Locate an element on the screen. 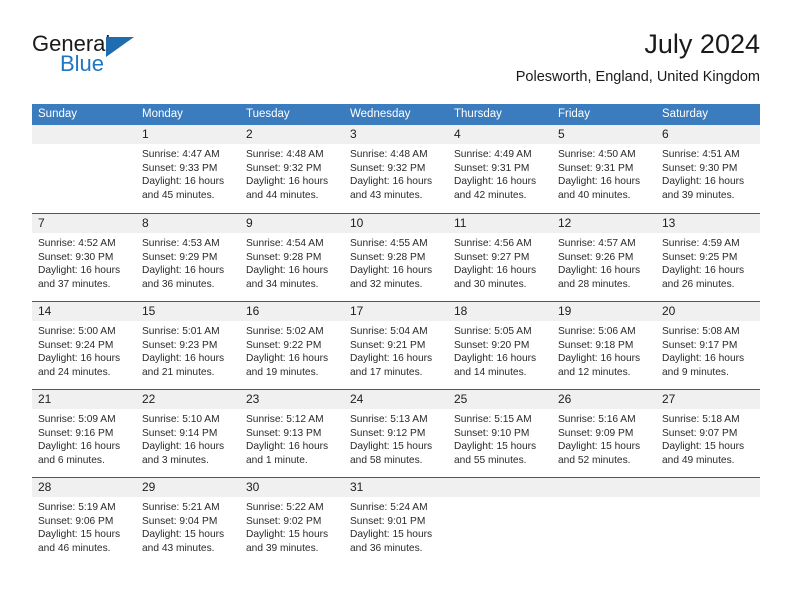 The image size is (792, 612). sunset-text: Sunset: 9:01 PM is located at coordinates (388, 521).